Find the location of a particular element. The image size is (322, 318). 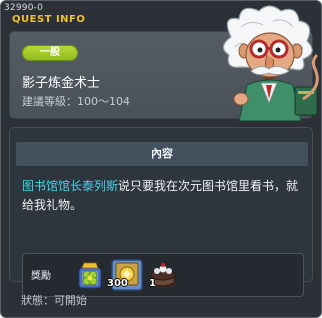

quest-id: 32990-0 is located at coordinates (24, 8).